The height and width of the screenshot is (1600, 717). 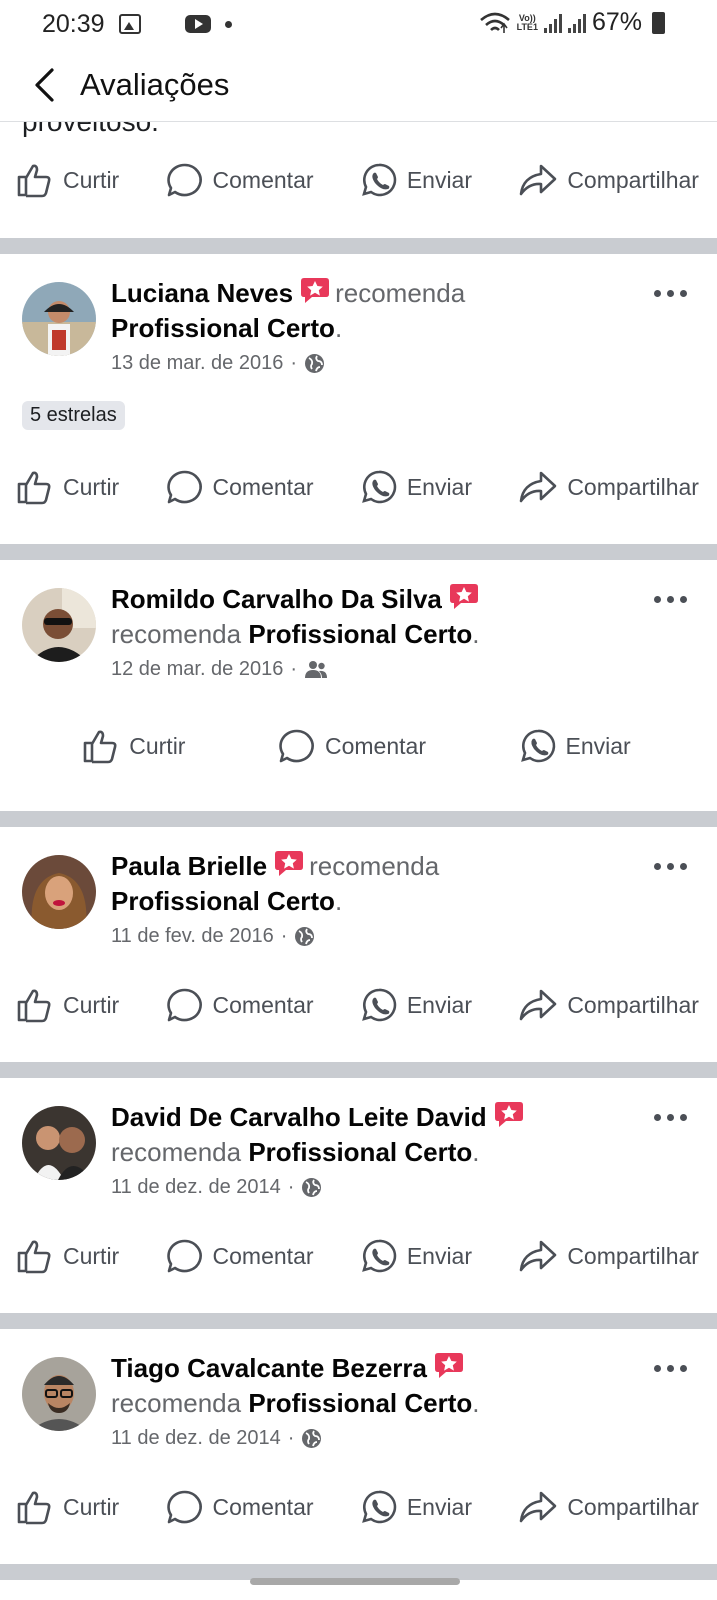 I want to click on app-header: Avaliações, so click(x=358, y=85).